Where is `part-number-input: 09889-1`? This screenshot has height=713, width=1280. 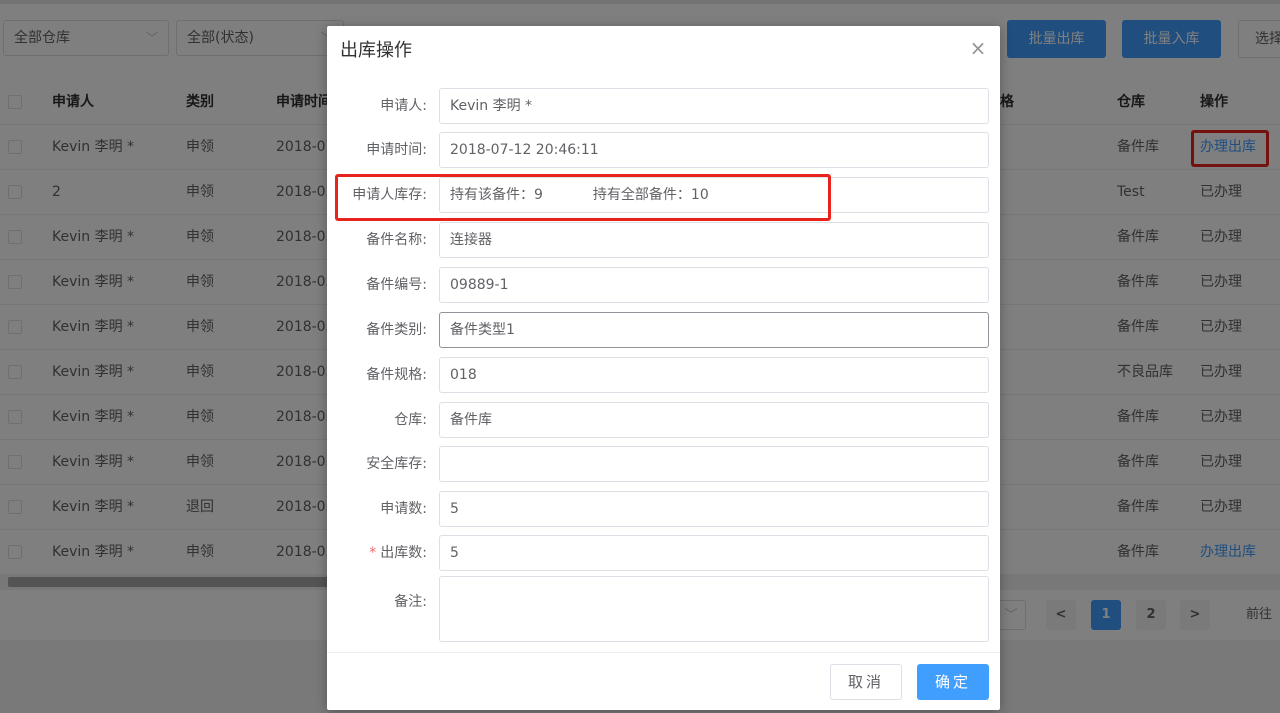 part-number-input: 09889-1 is located at coordinates (714, 285).